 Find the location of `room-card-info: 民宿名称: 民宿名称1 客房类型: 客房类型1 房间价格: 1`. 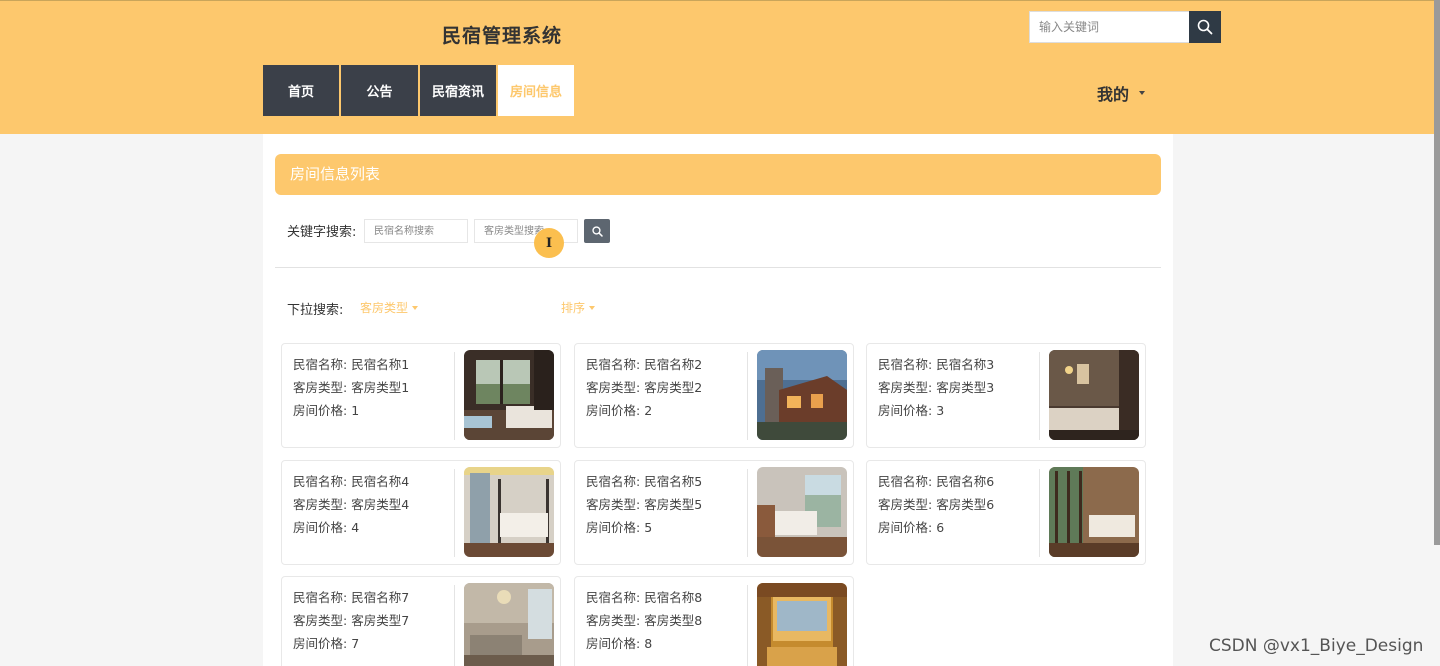

room-card-info: 民宿名称: 民宿名称1 客房类型: 客房类型1 房间价格: 1 is located at coordinates (373, 387).